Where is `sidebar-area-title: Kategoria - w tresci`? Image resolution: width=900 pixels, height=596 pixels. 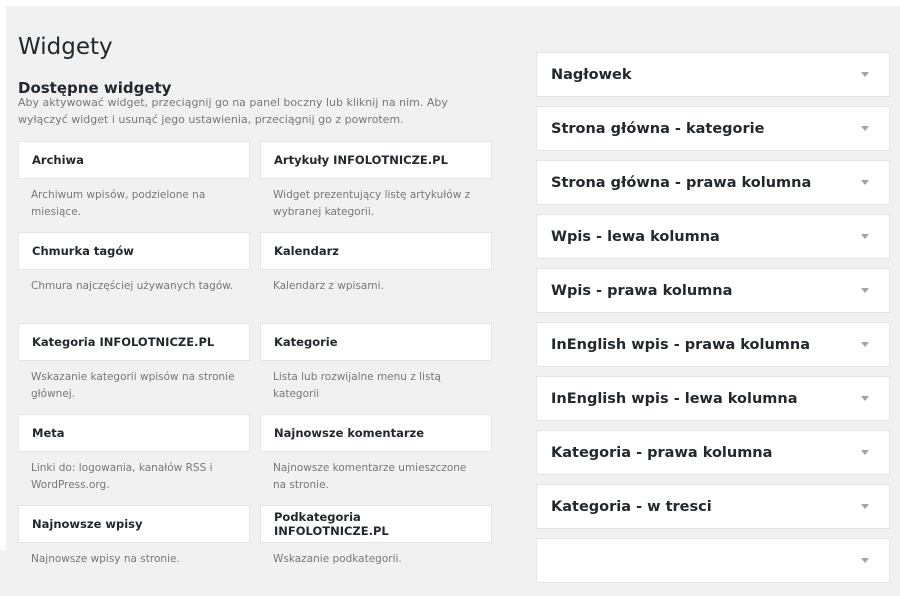
sidebar-area-title: Kategoria - w tresci is located at coordinates (631, 506).